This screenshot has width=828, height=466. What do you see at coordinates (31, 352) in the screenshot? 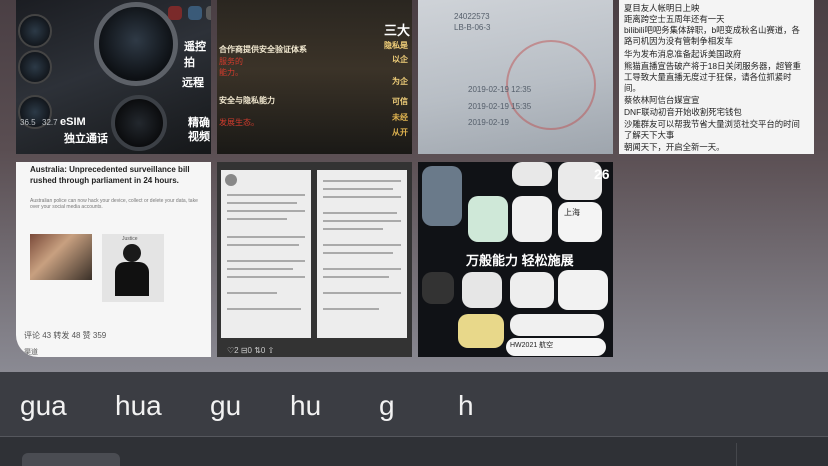
I see `post-author: 渠道` at bounding box center [31, 352].